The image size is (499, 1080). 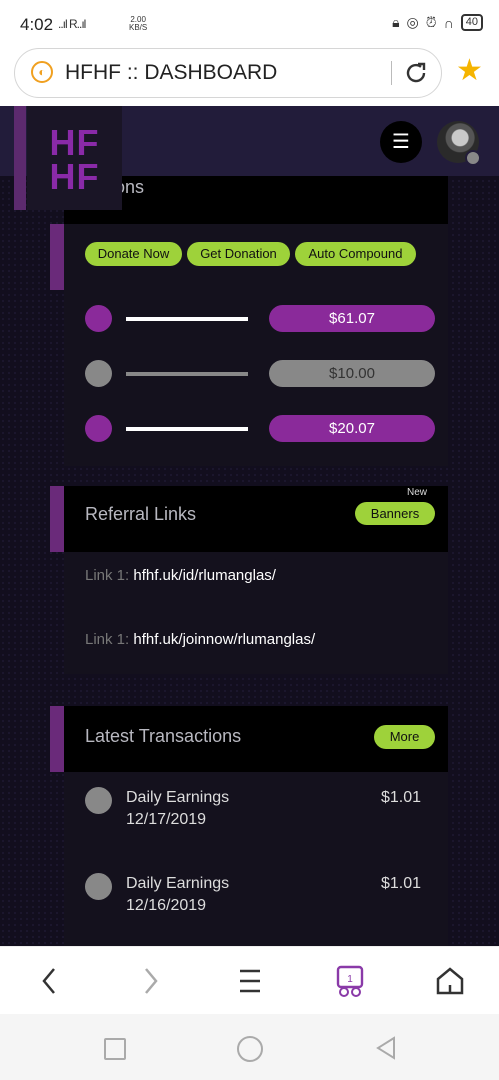 What do you see at coordinates (42, 72) in the screenshot?
I see `site-icon: ◐` at bounding box center [42, 72].